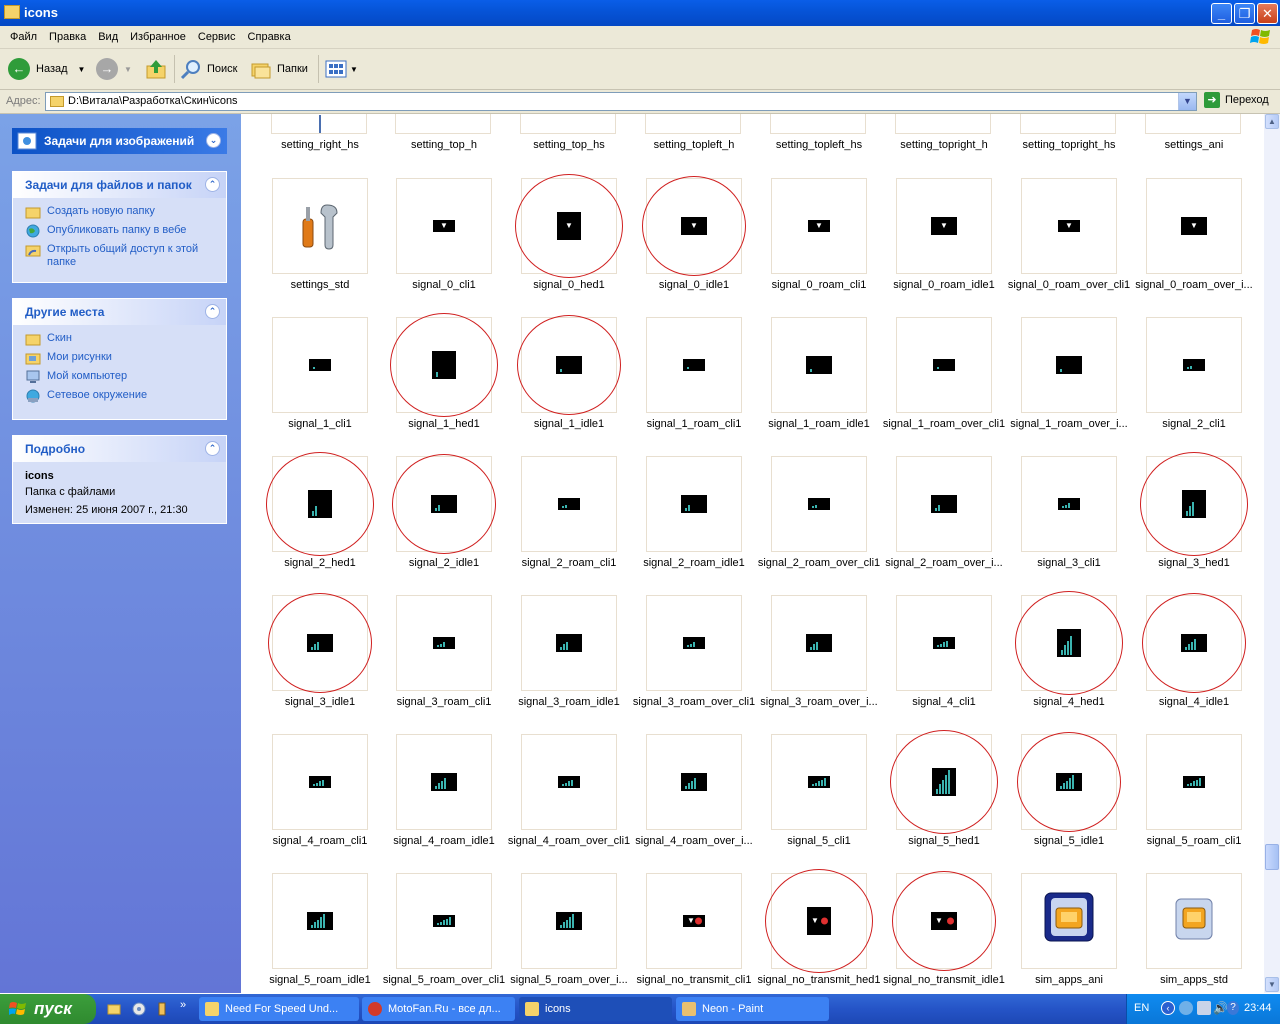 The image size is (1280, 1024). I want to click on file-name: signal_5_cli1, so click(819, 841).